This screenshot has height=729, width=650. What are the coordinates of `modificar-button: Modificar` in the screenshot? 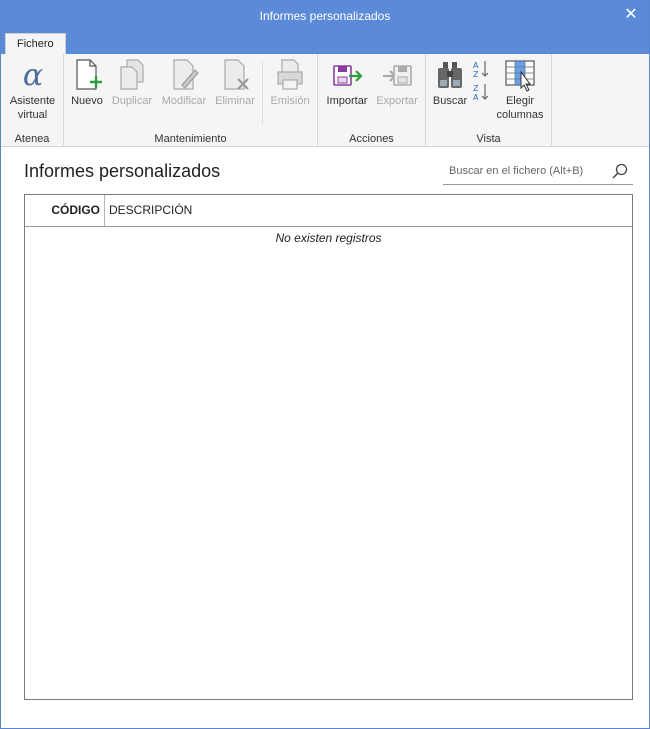 It's located at (184, 83).